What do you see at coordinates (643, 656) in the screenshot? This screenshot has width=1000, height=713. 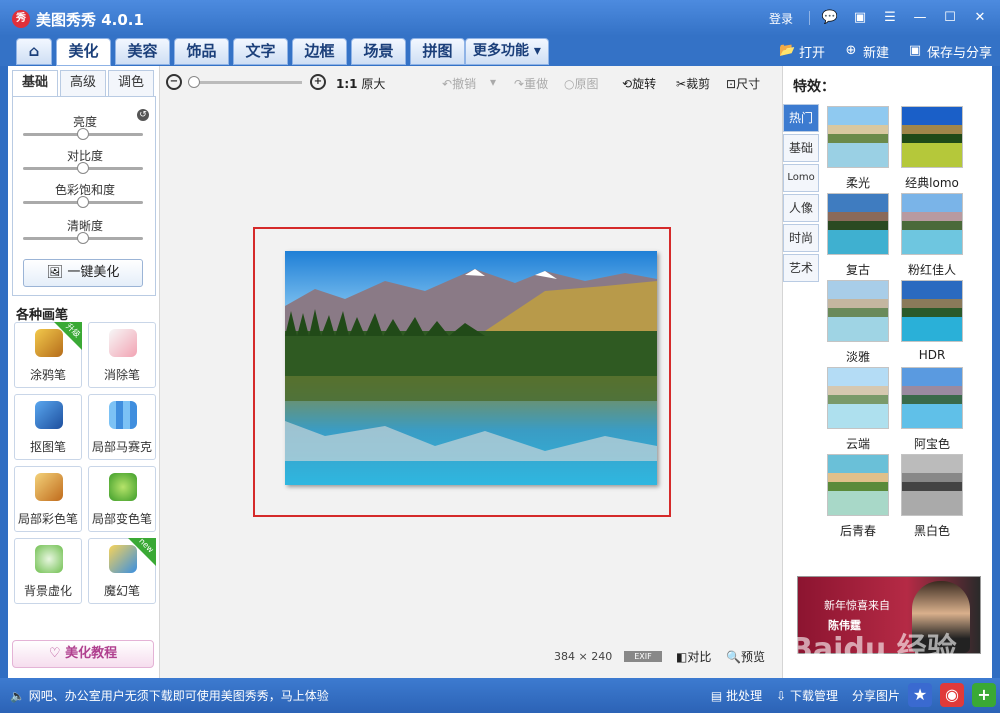 I see `exif-button: EXIF` at bounding box center [643, 656].